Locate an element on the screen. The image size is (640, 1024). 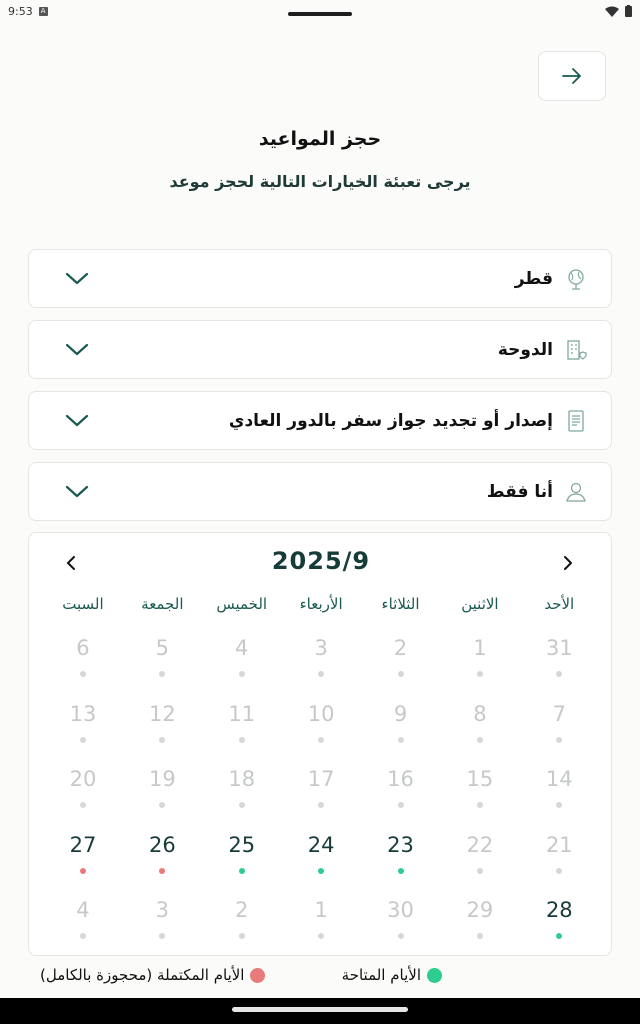
calendar-day: 10 is located at coordinates (320, 728).